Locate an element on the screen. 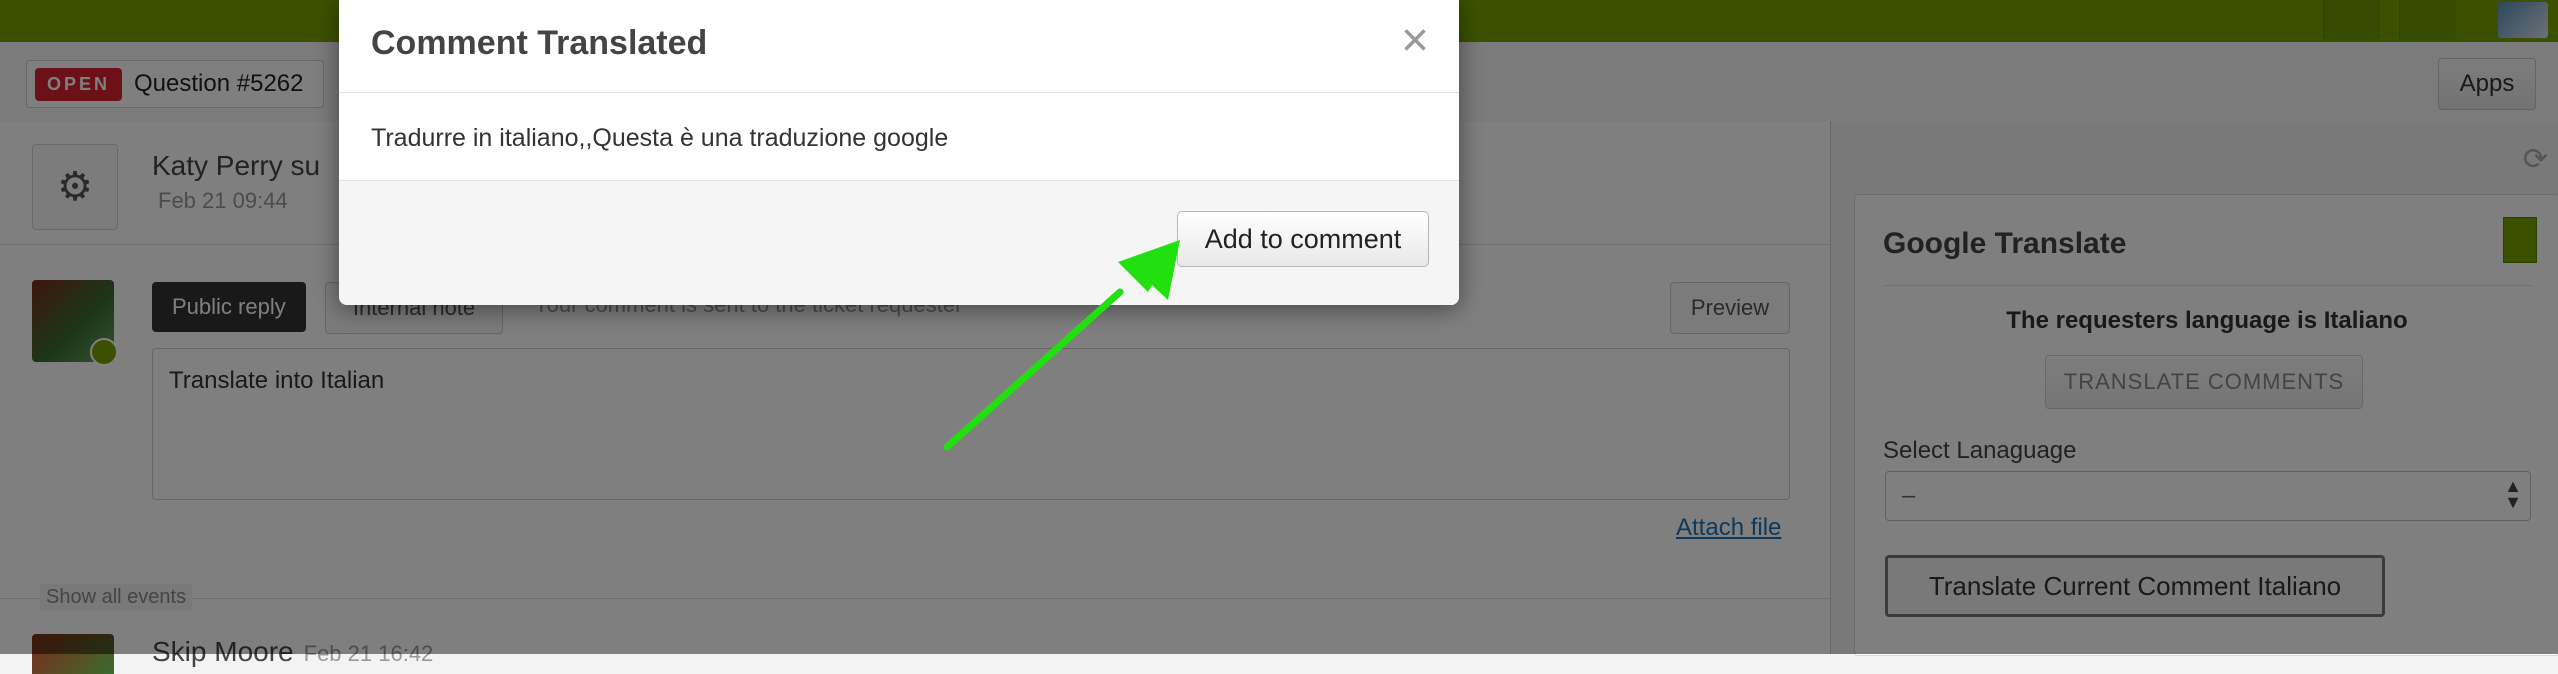 Image resolution: width=2558 pixels, height=674 pixels. close-icon: × is located at coordinates (1415, 41).